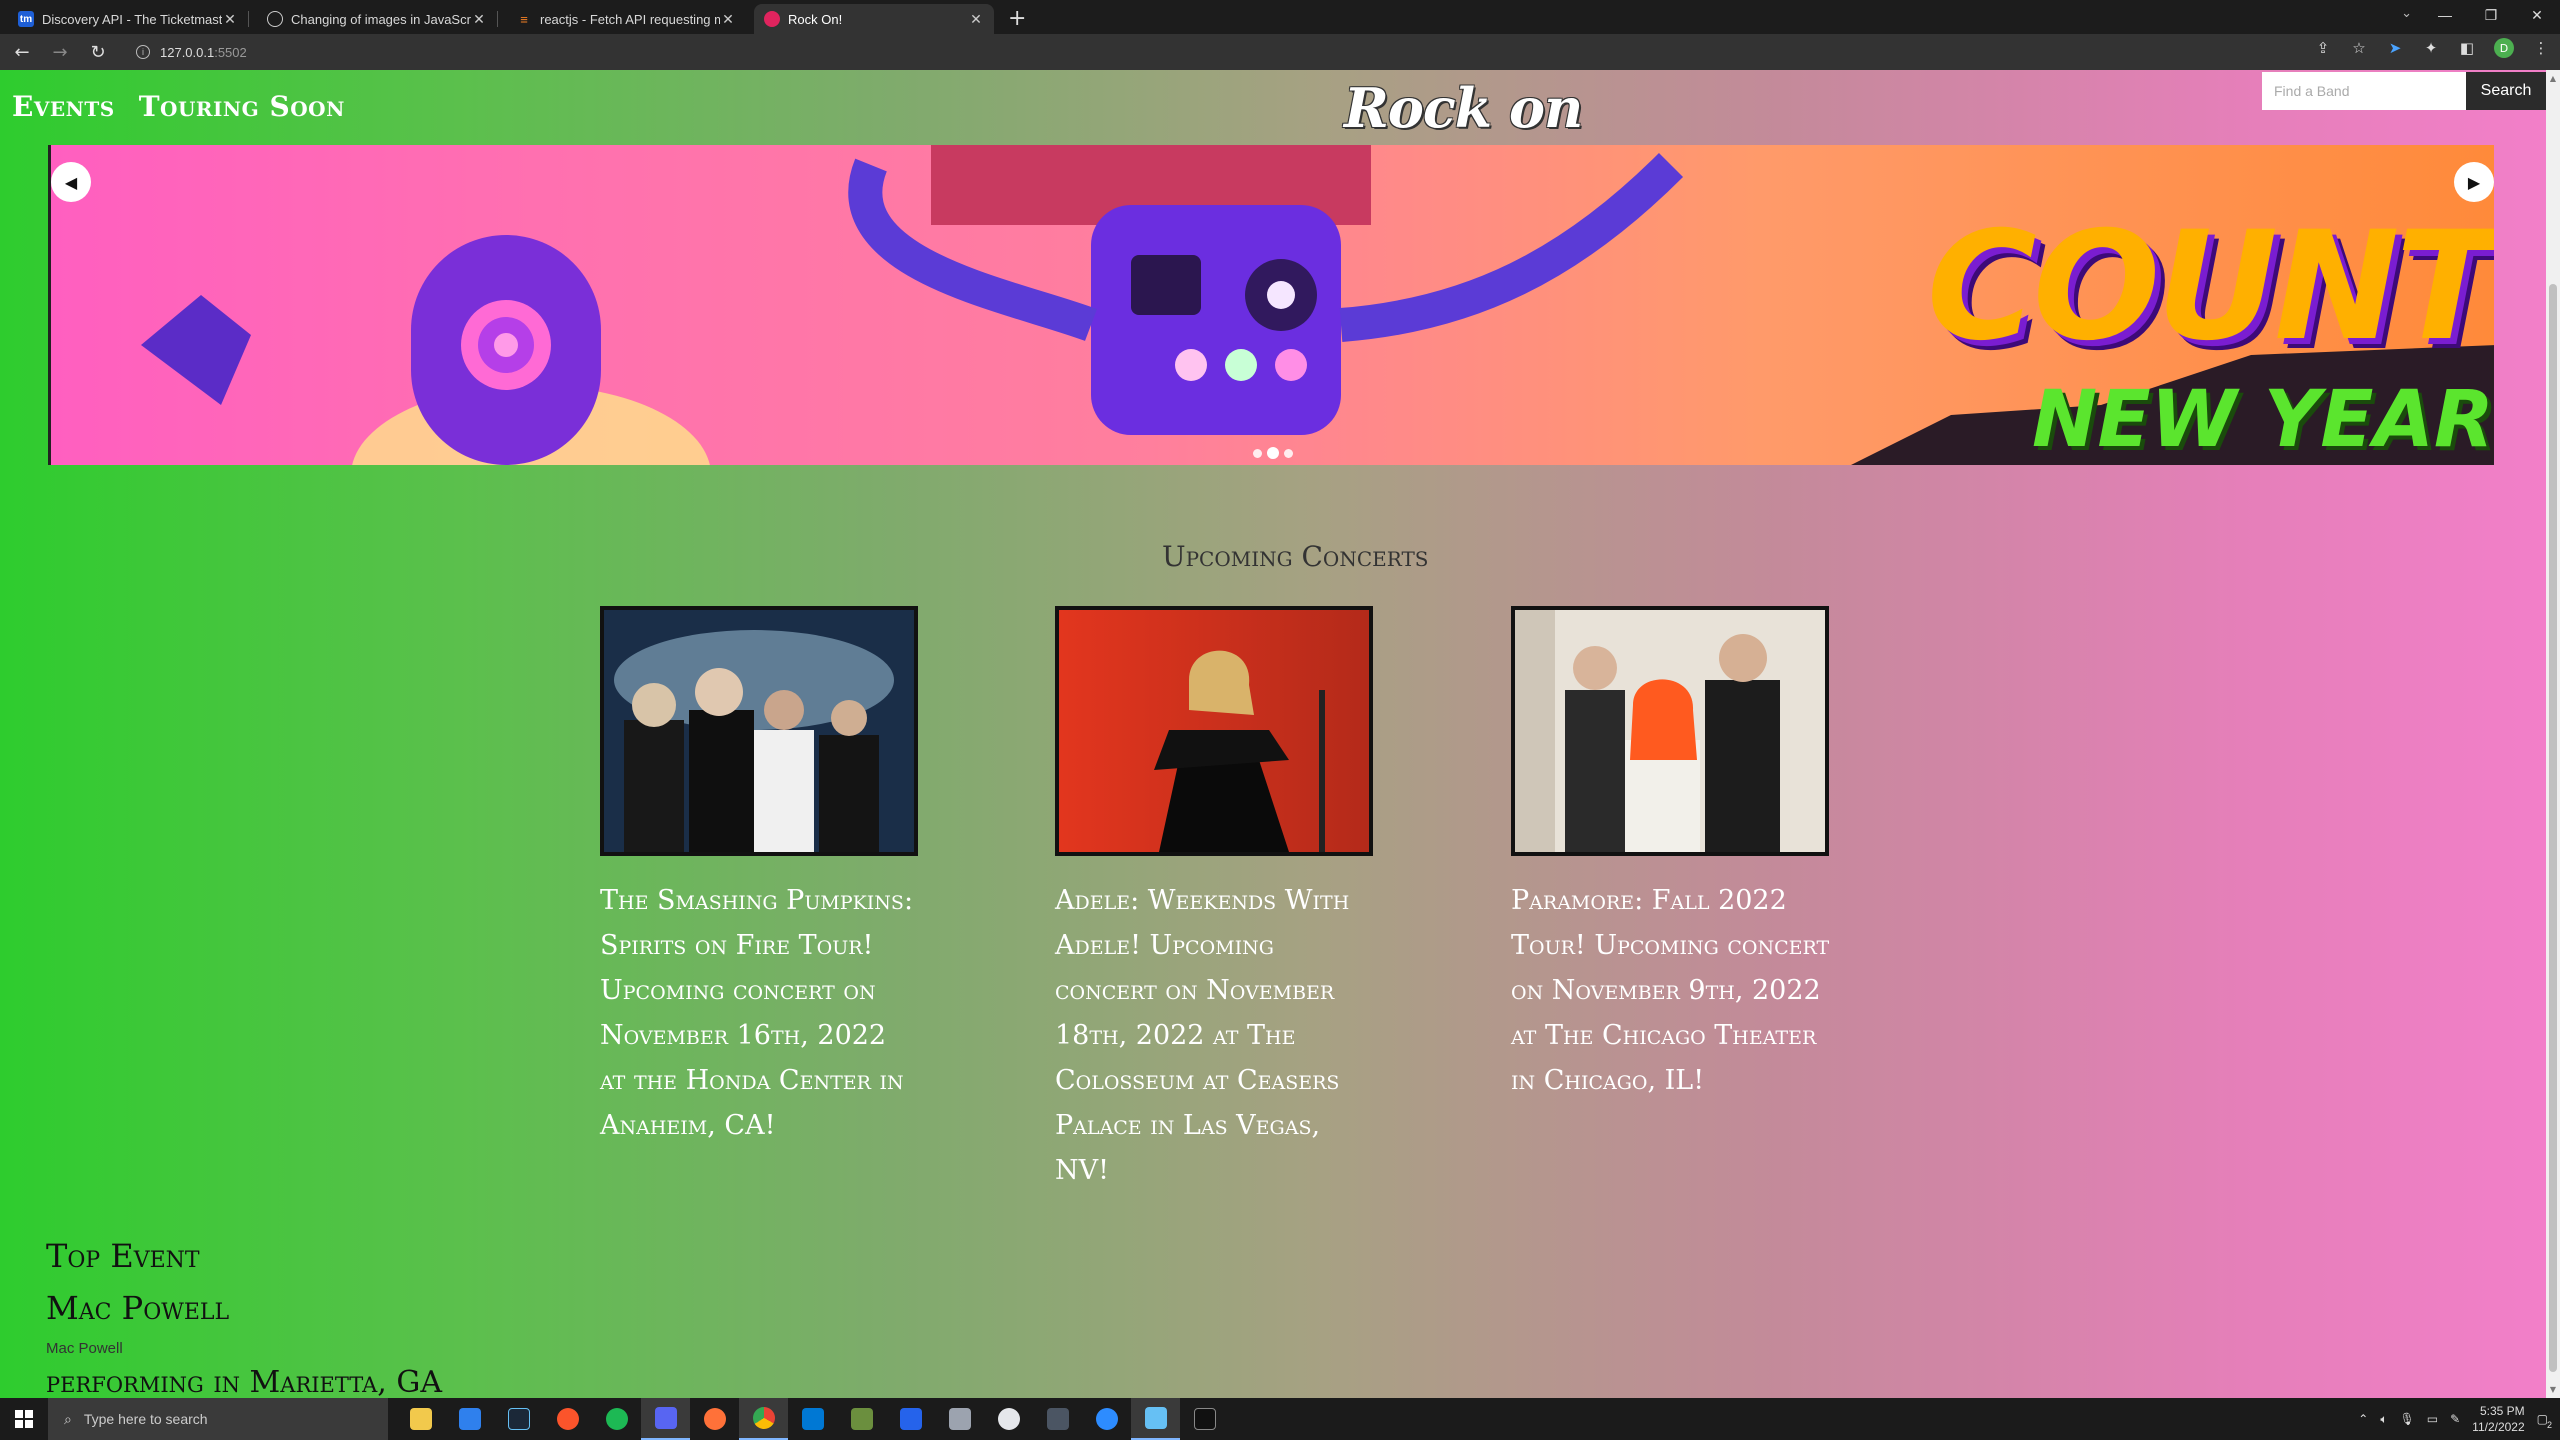 The image size is (2560, 1440). Describe the element at coordinates (2498, 1427) in the screenshot. I see `clock-date: 11/2/2022` at that location.